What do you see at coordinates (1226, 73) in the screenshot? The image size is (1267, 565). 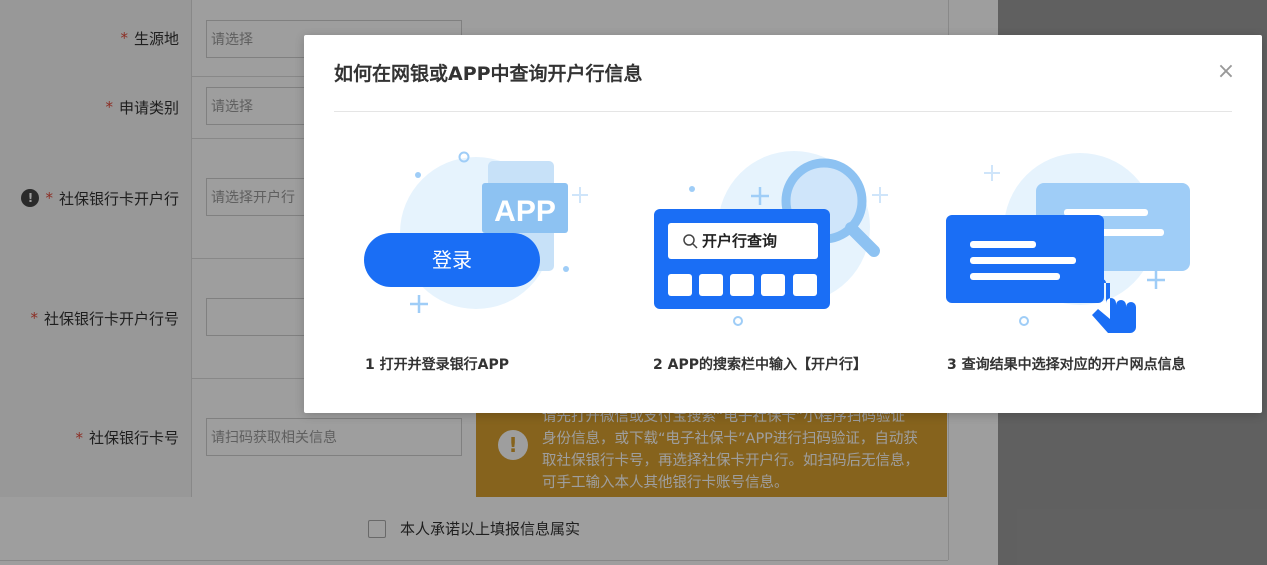 I see `close-icon: ×` at bounding box center [1226, 73].